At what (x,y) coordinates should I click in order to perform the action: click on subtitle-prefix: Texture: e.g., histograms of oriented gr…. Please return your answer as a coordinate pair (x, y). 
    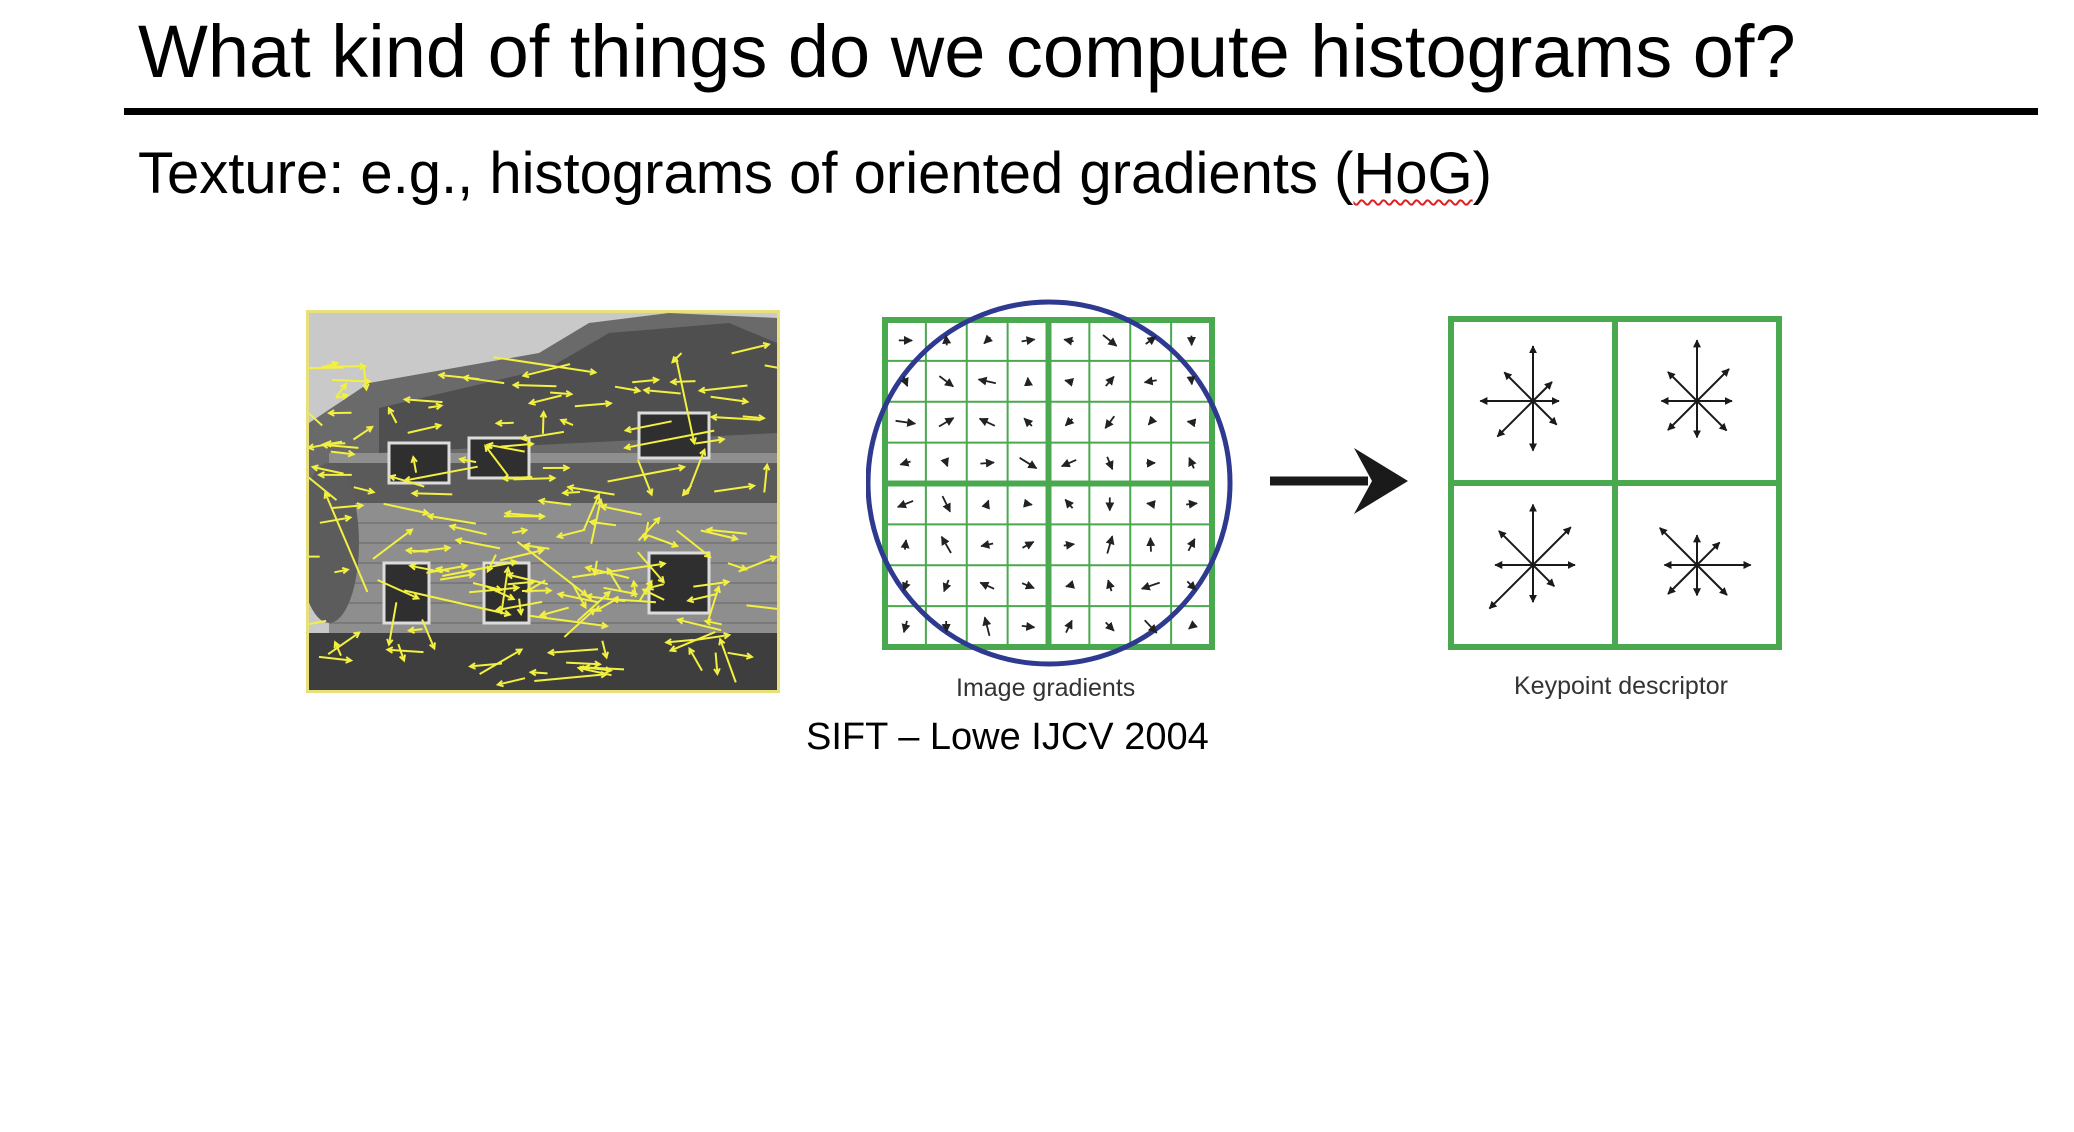
    Looking at the image, I should click on (746, 173).